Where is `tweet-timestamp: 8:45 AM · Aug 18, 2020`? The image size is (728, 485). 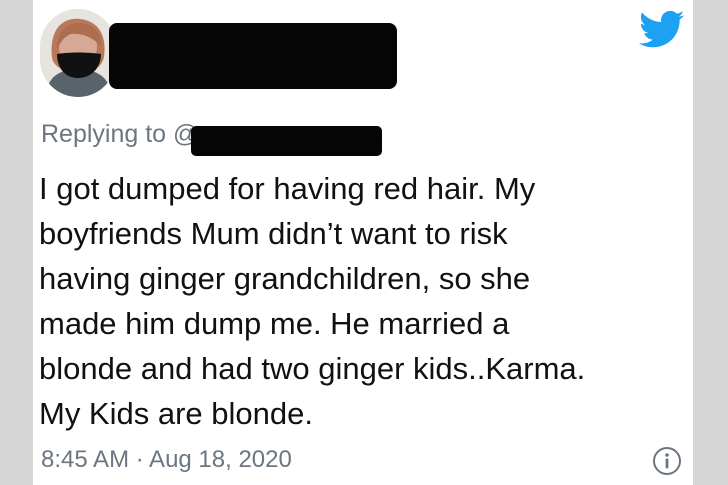 tweet-timestamp: 8:45 AM · Aug 18, 2020 is located at coordinates (166, 460).